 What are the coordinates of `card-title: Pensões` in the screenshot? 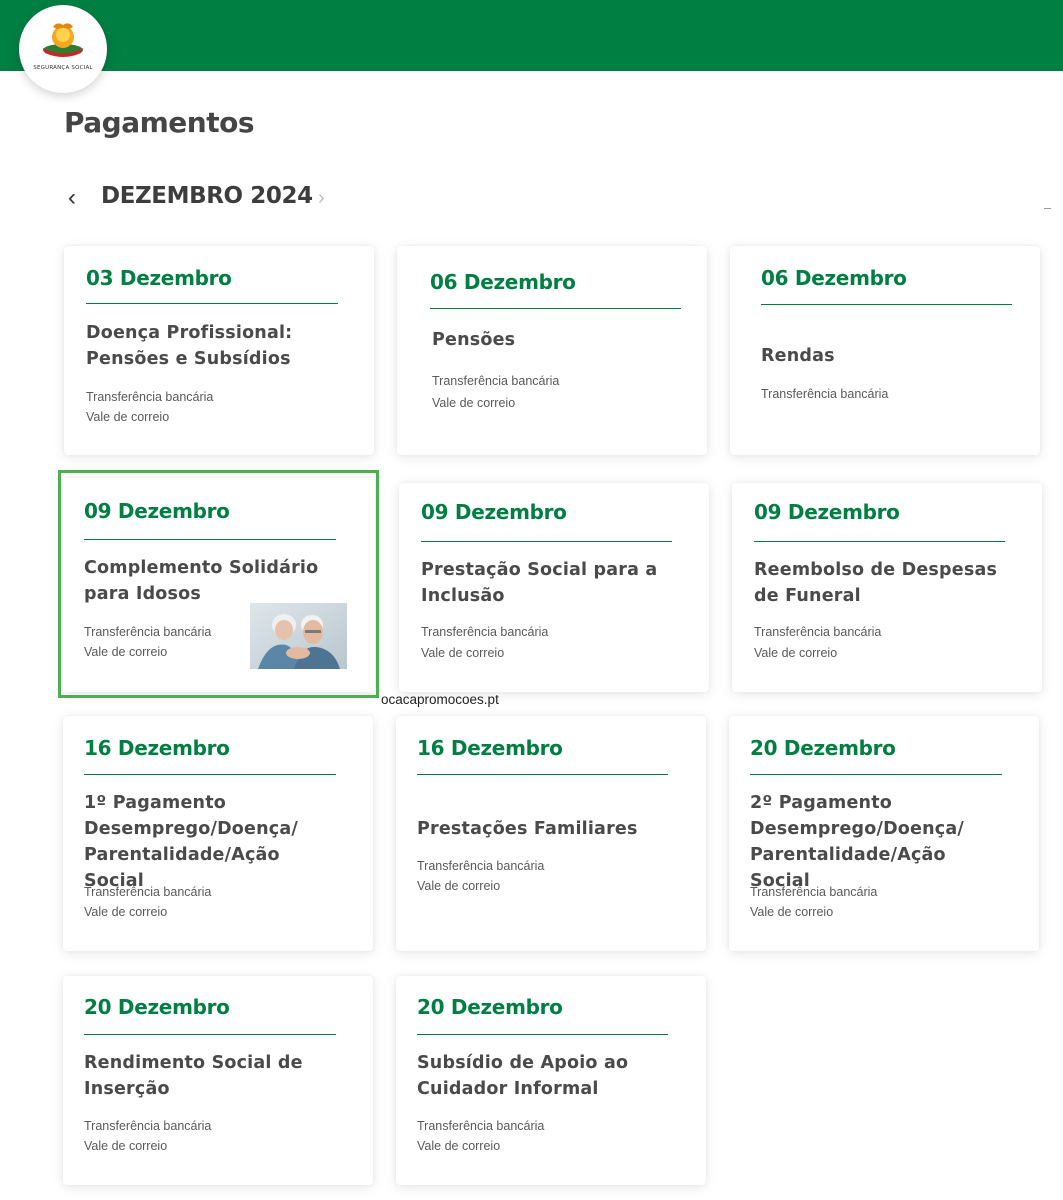 It's located at (474, 340).